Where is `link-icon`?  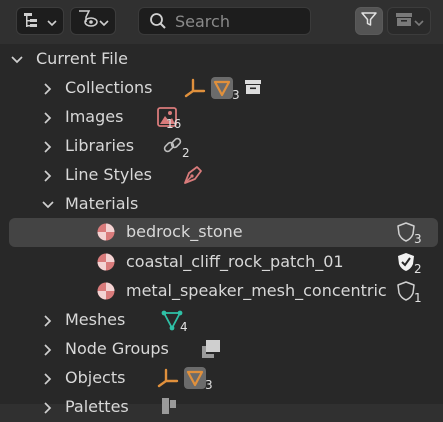
link-icon is located at coordinates (173, 148).